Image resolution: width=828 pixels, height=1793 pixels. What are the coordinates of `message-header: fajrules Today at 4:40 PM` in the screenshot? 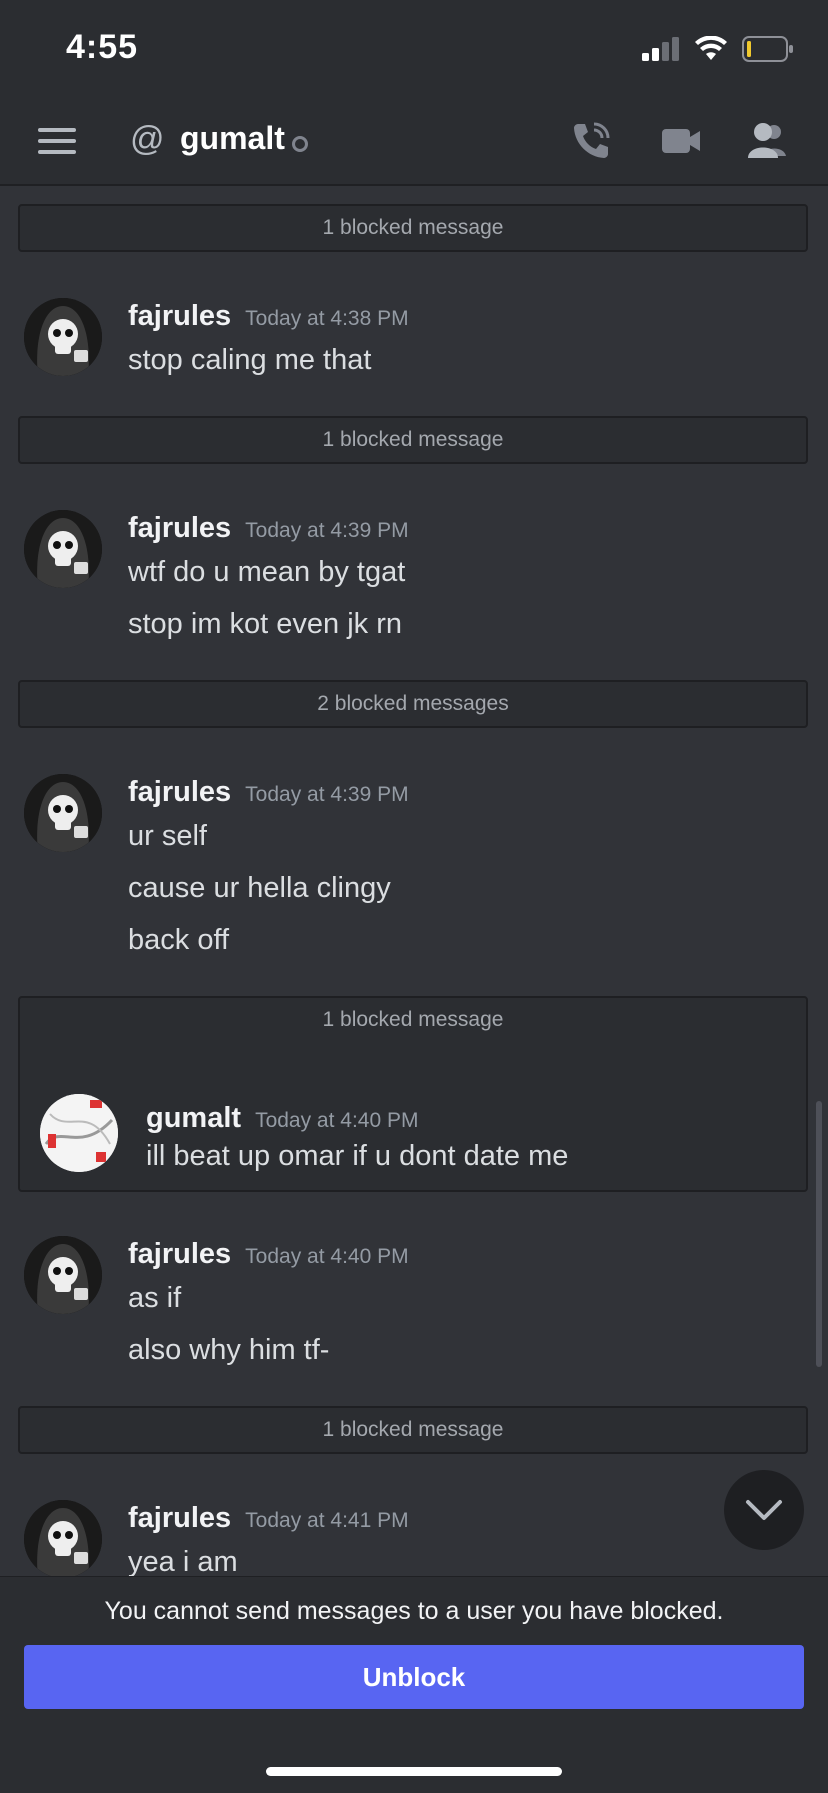 It's located at (268, 1254).